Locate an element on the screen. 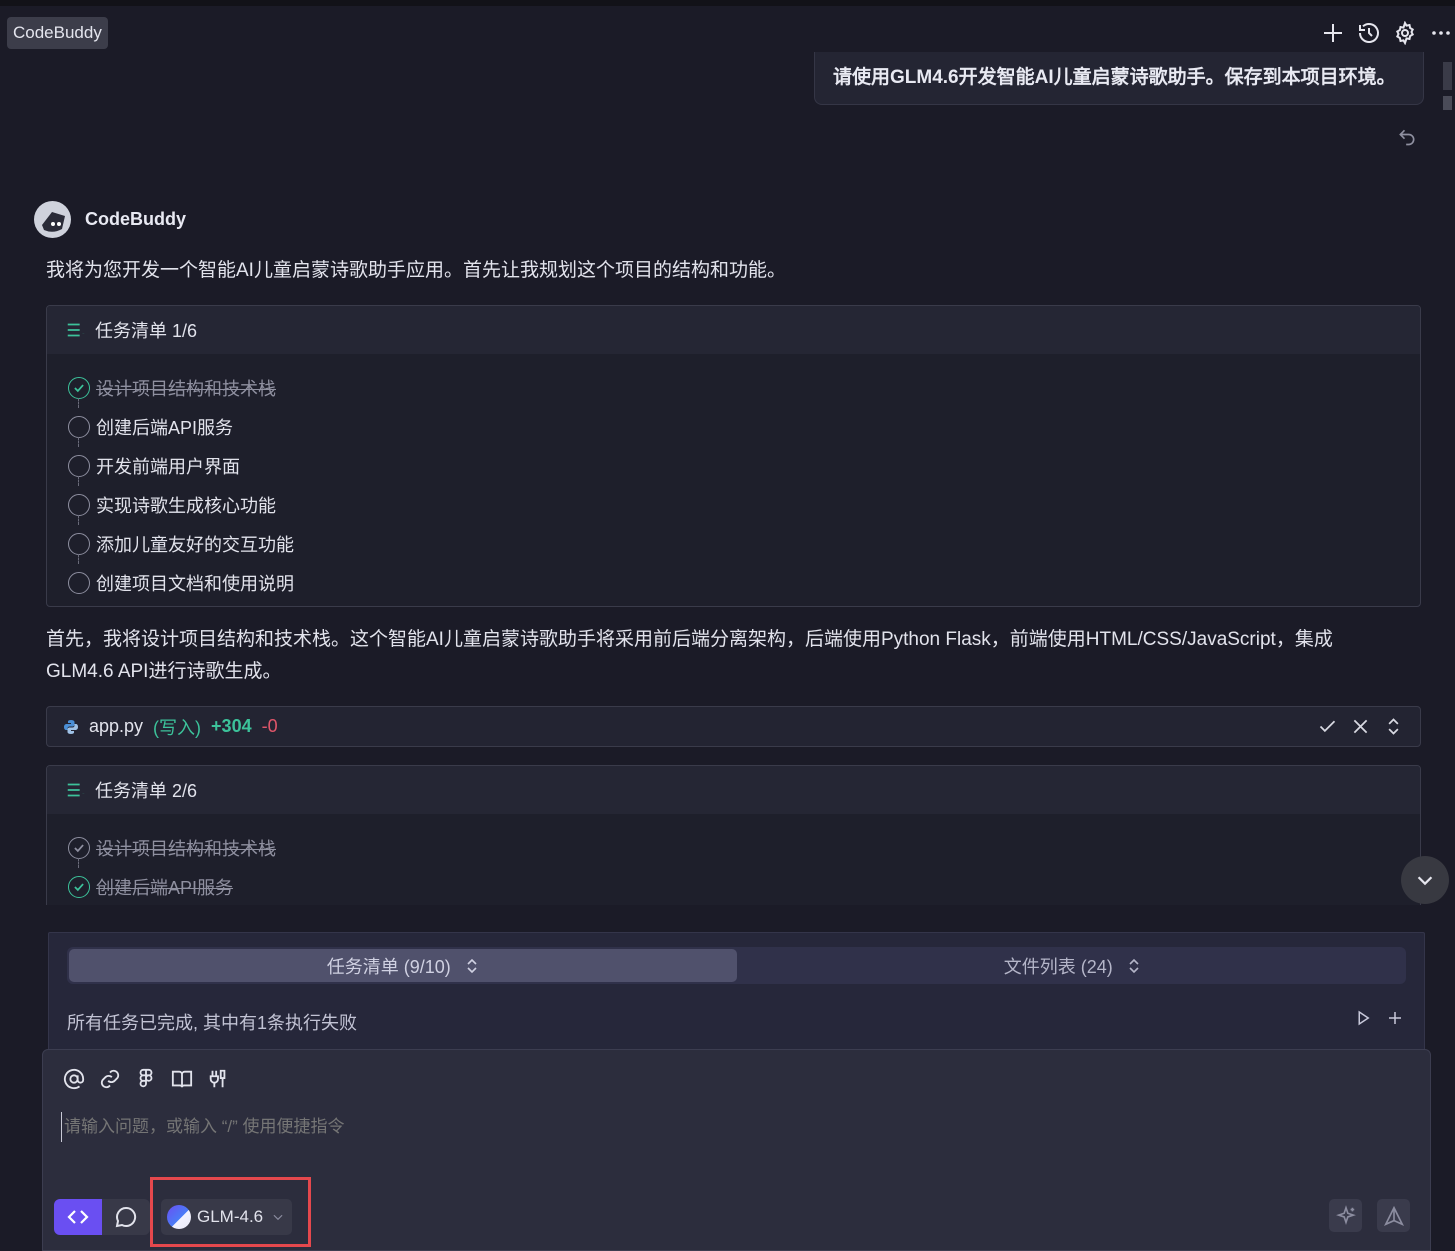 This screenshot has height=1251, width=1455. expand-chevrons-icon is located at coordinates (1393, 726).